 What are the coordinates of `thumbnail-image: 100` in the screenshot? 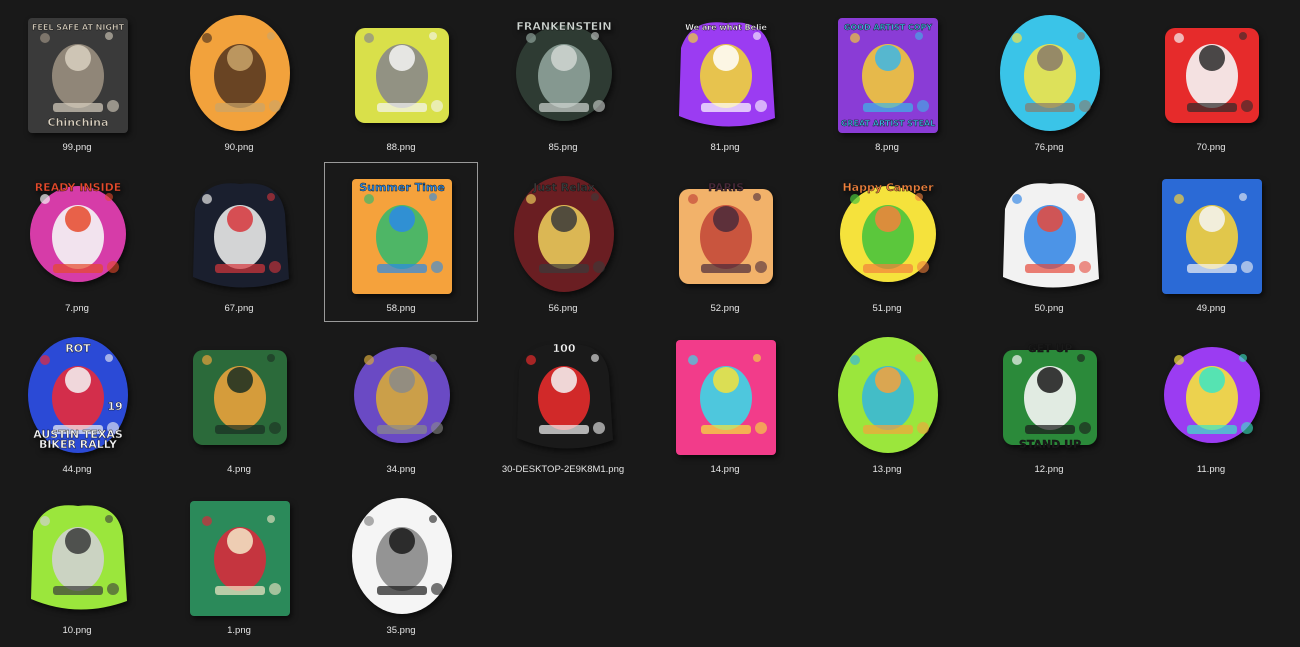 It's located at (565, 395).